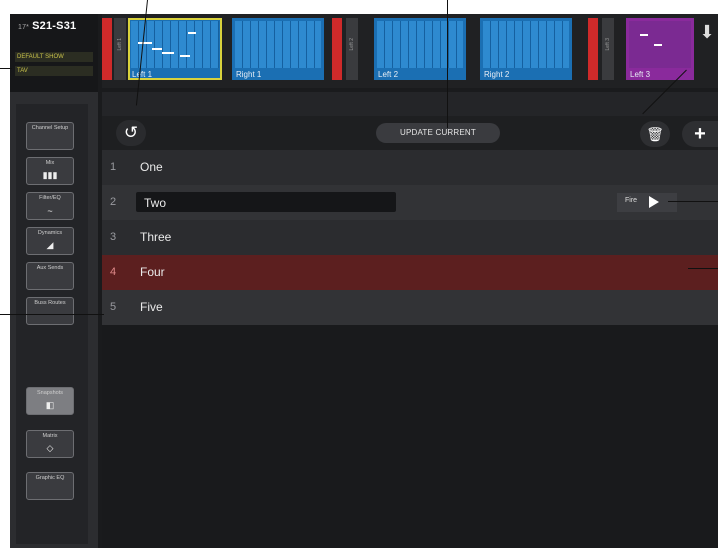 The width and height of the screenshot is (718, 548). Describe the element at coordinates (50, 245) in the screenshot. I see `dynamics-icon: ◢` at that location.